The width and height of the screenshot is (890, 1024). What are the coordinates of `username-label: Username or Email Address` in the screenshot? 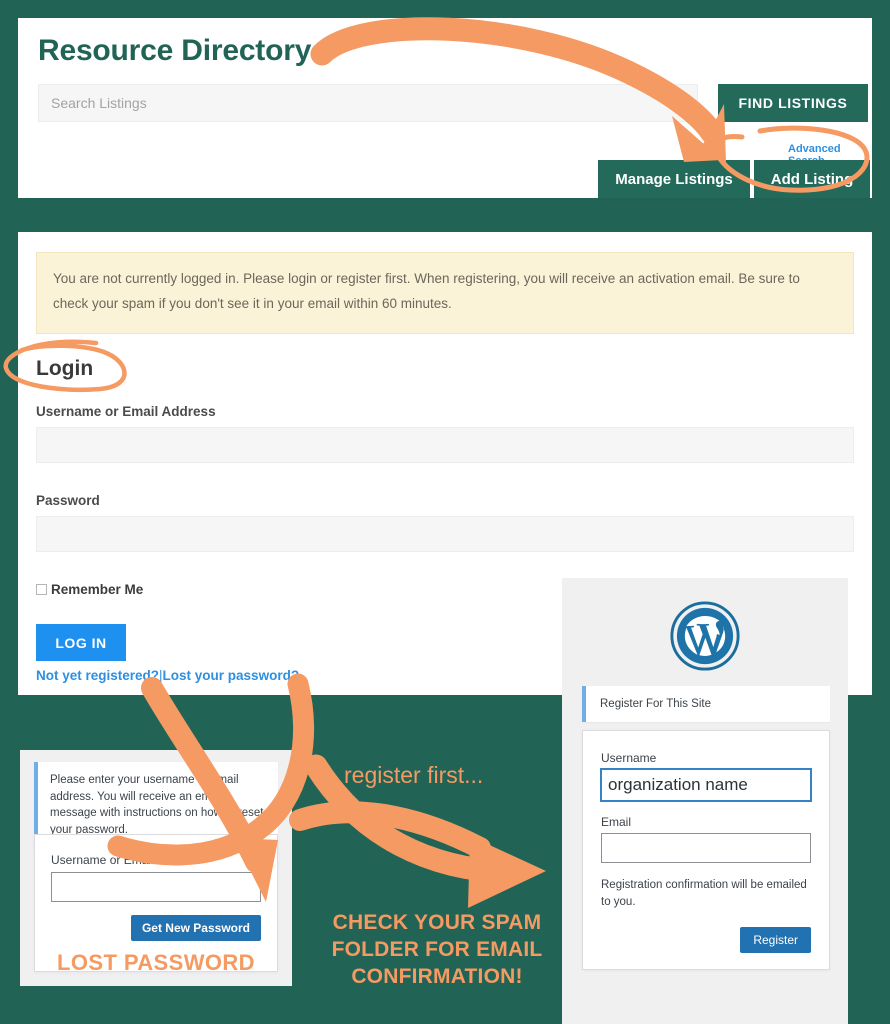 It's located at (126, 411).